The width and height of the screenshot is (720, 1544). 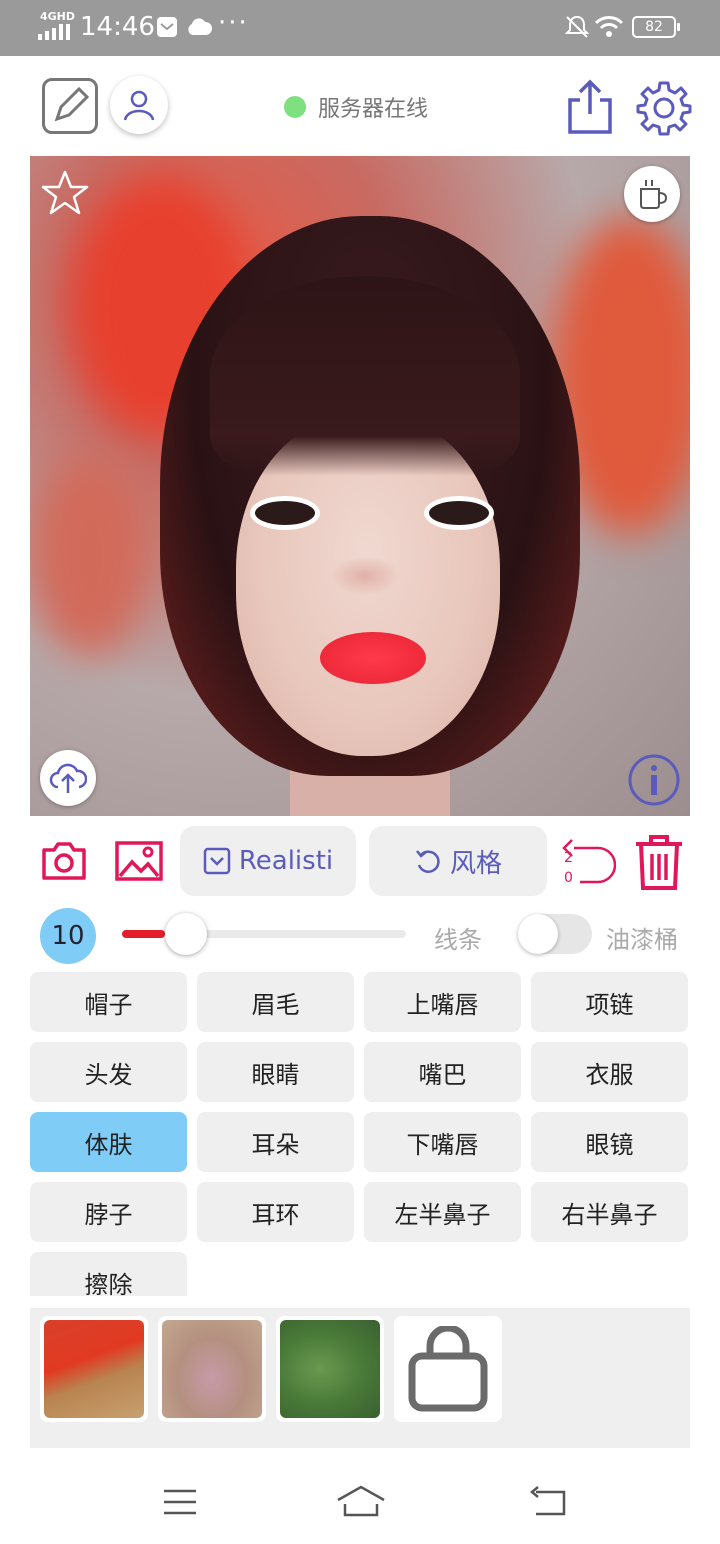 I want to click on profile-button, so click(x=139, y=105).